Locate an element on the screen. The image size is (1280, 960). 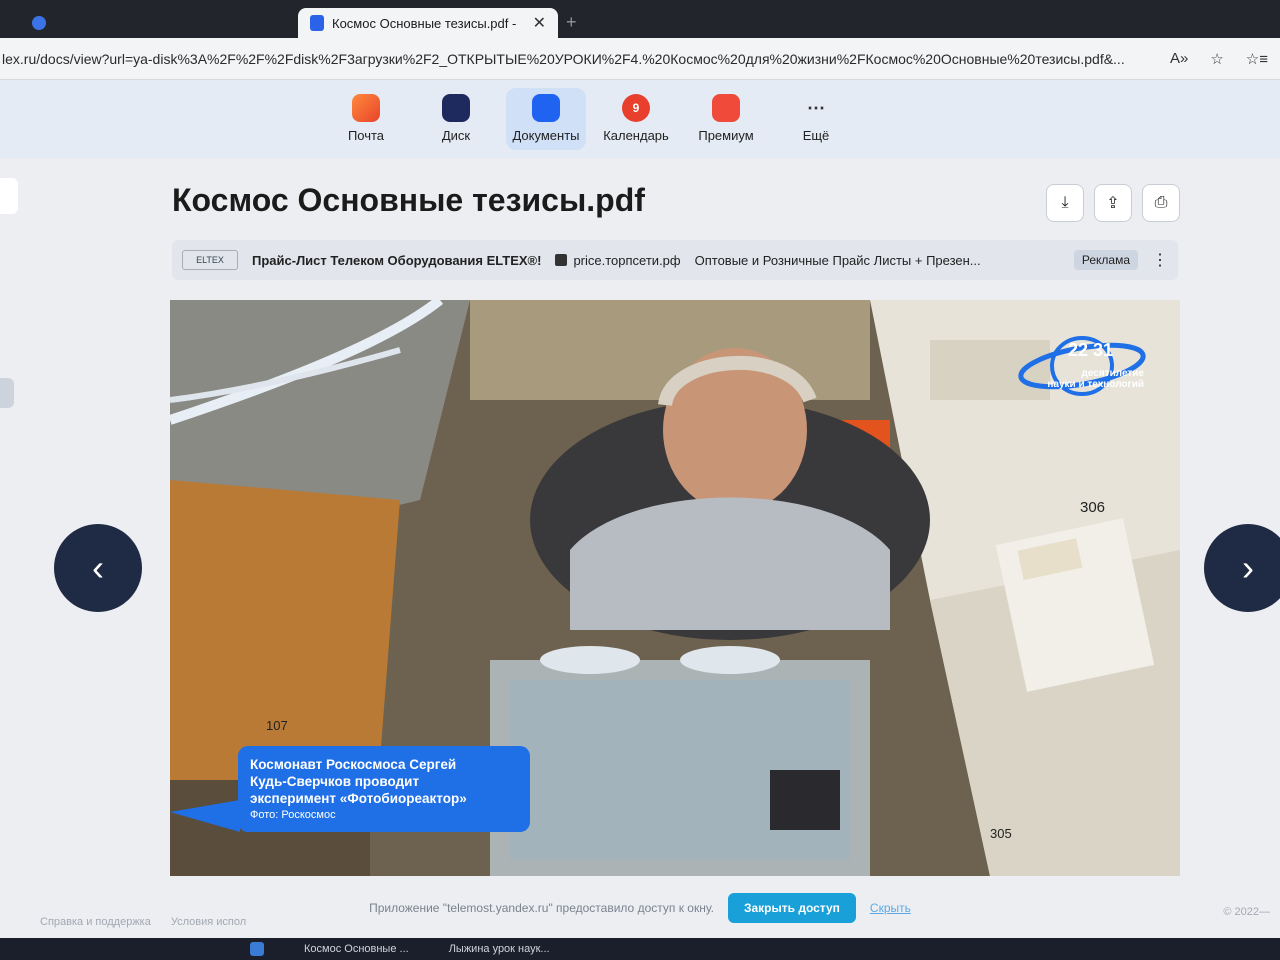
share-icon: ⇪ is located at coordinates (1113, 203).